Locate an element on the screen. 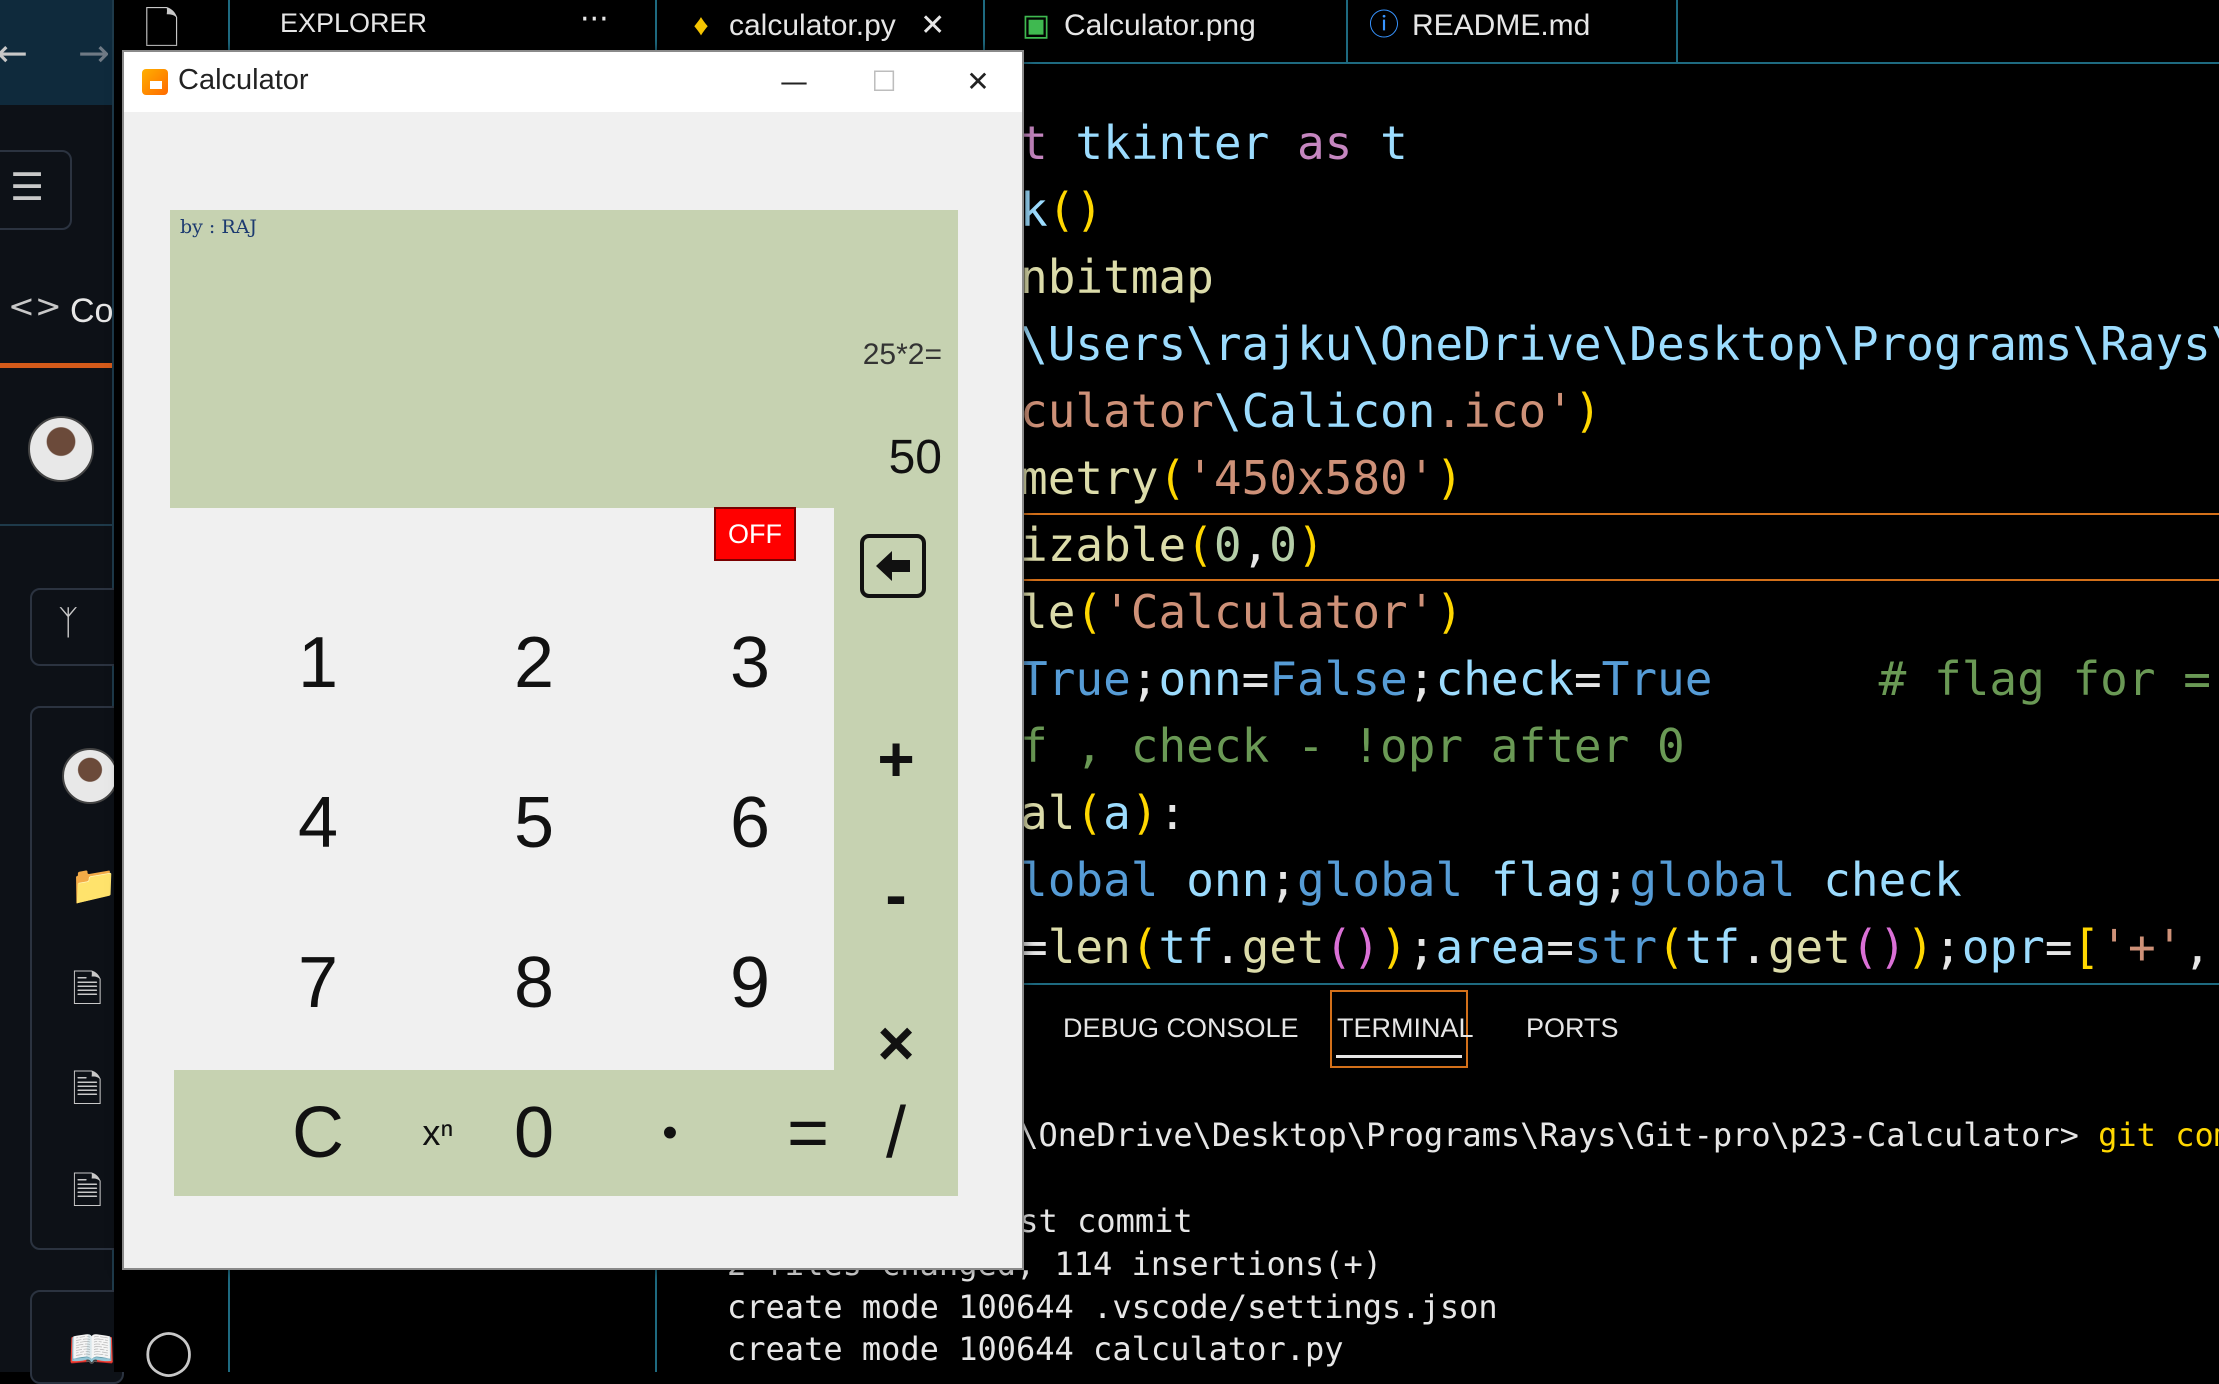  title-bar: Calculator — ☐ ✕ is located at coordinates (573, 82).